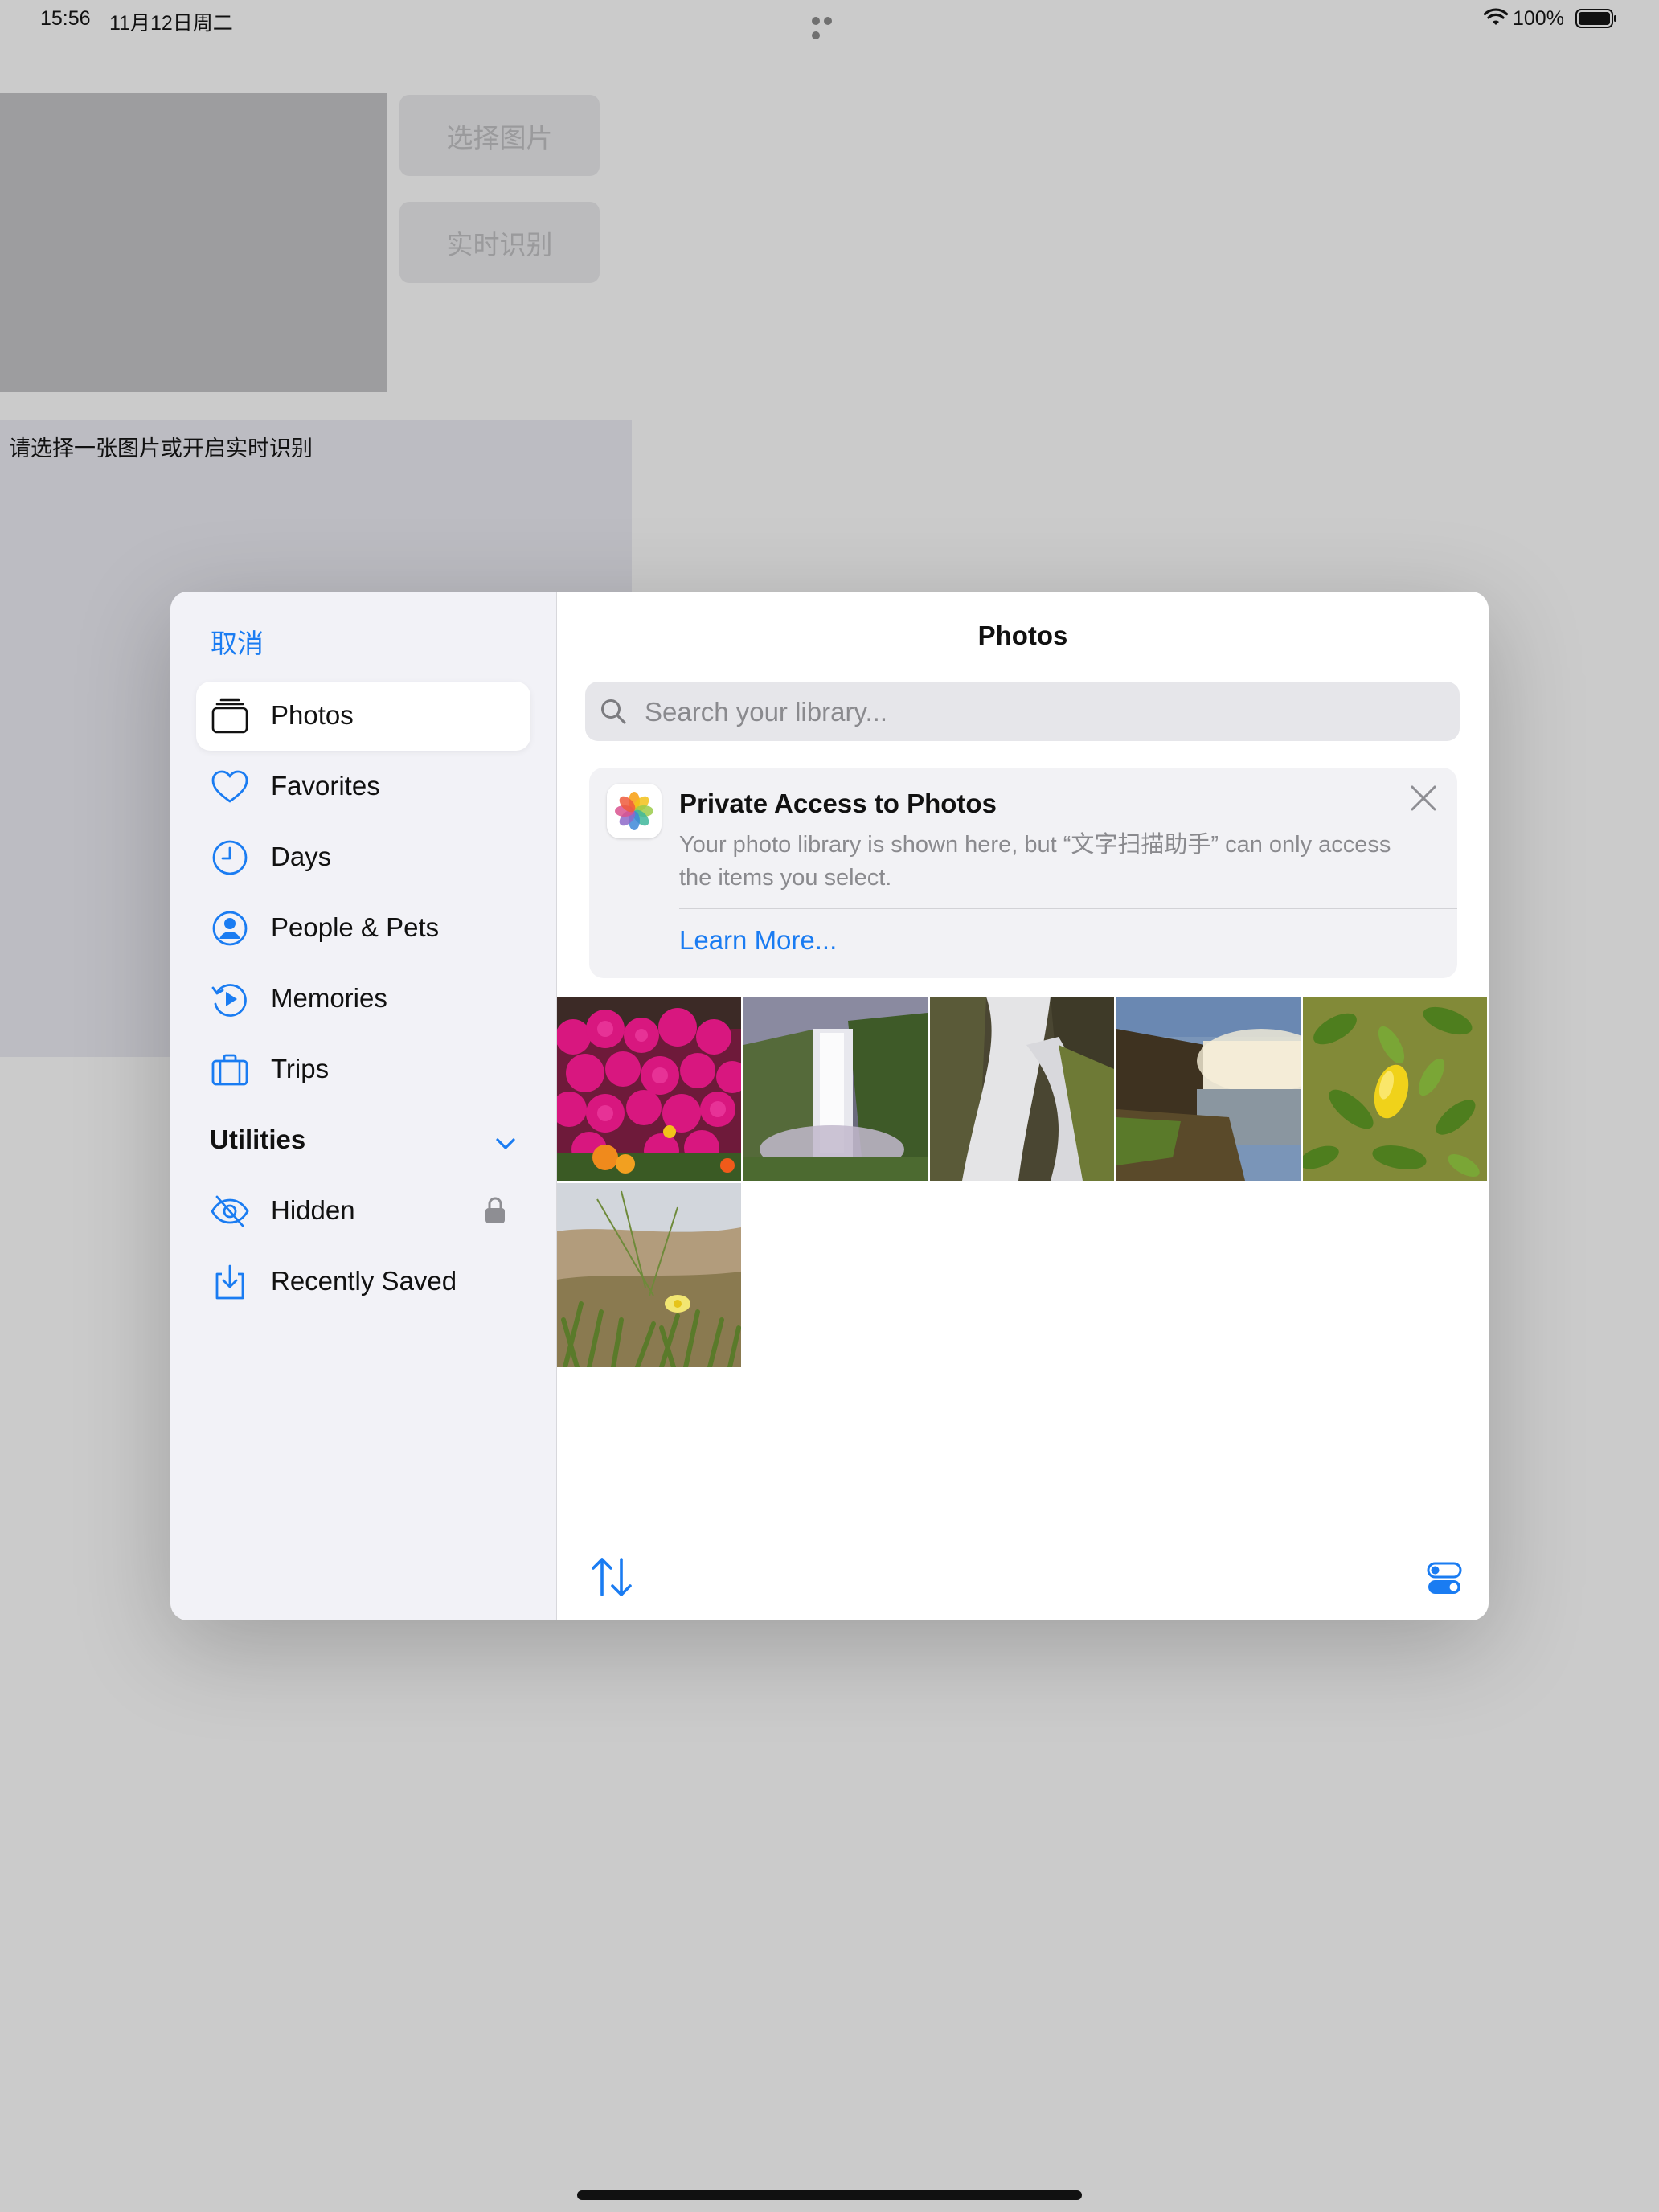 The height and width of the screenshot is (2212, 1659). What do you see at coordinates (611, 1577) in the screenshot?
I see `sort-icon` at bounding box center [611, 1577].